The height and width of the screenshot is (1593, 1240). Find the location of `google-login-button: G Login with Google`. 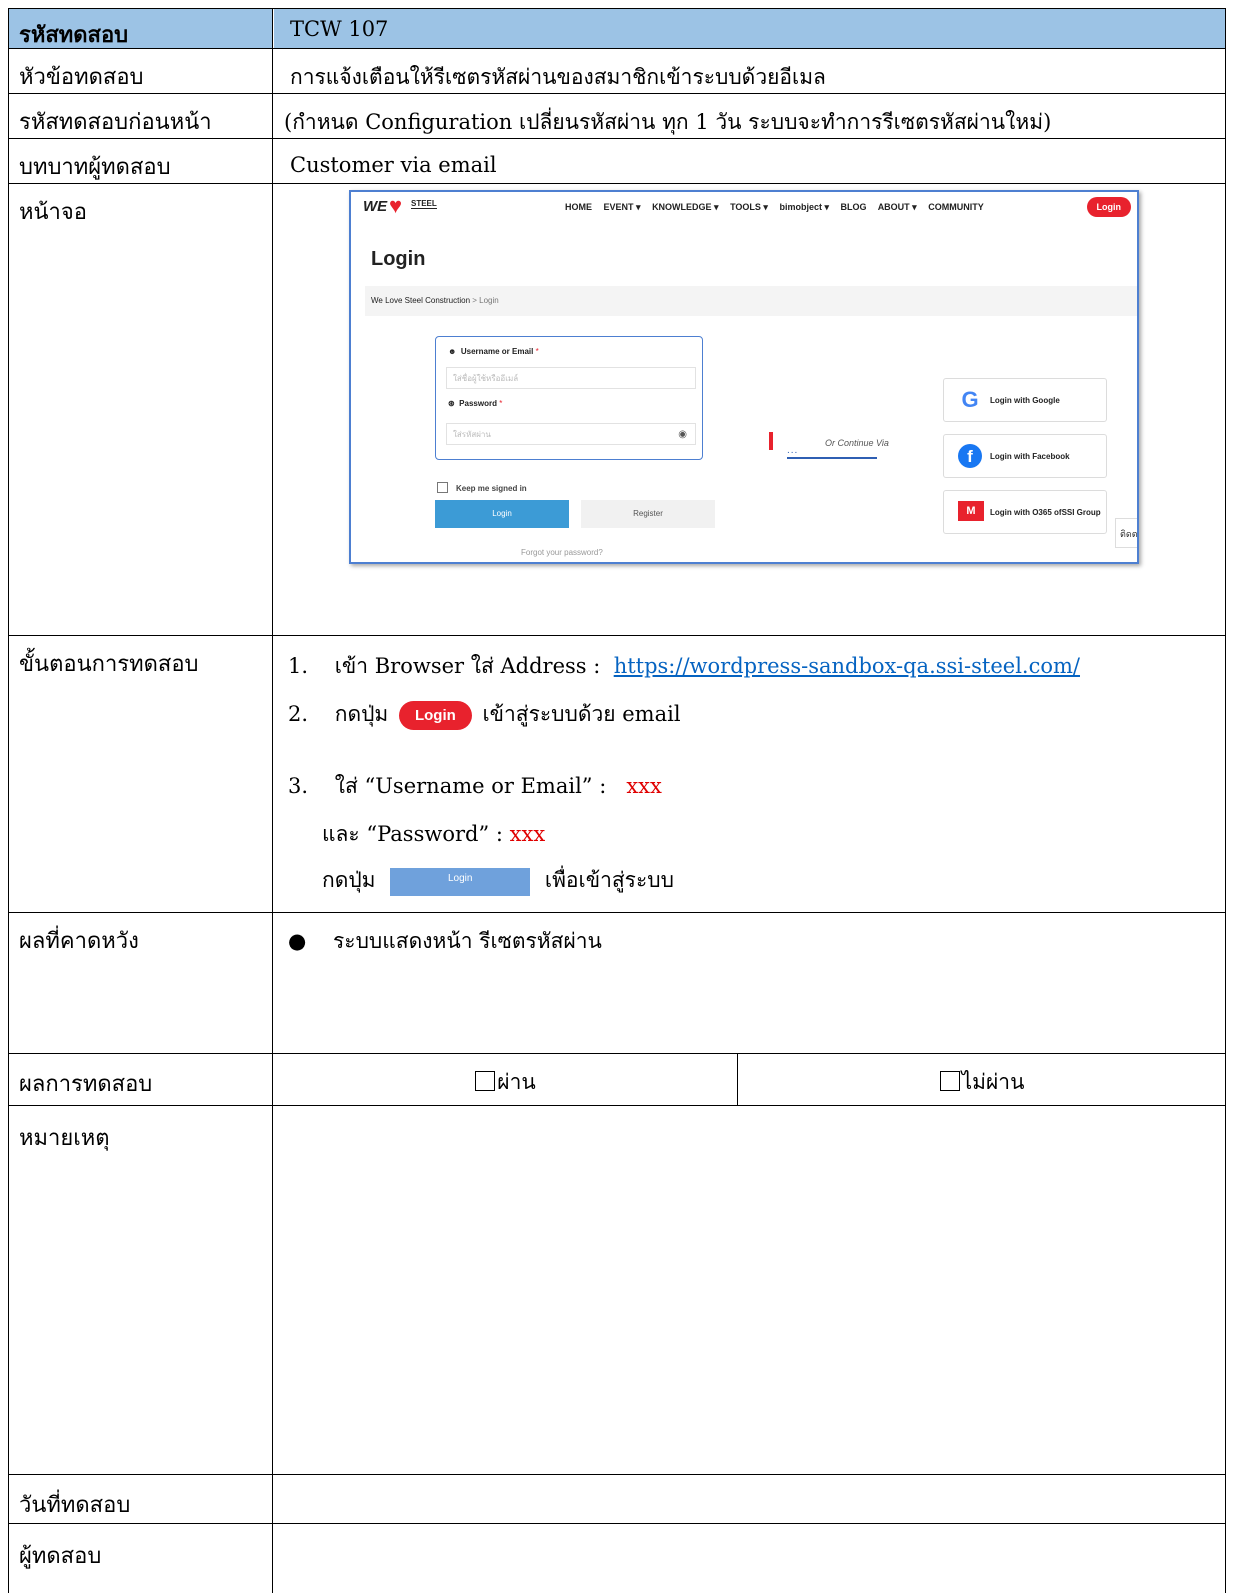

google-login-button: G Login with Google is located at coordinates (1025, 400).